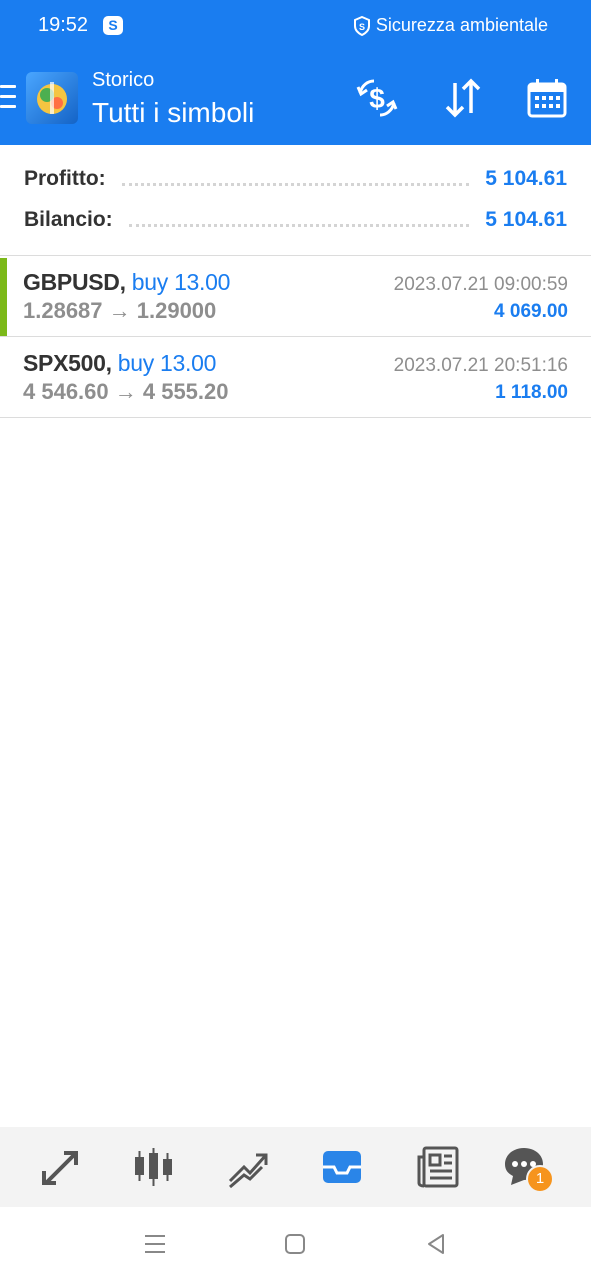 The width and height of the screenshot is (591, 1280). What do you see at coordinates (295, 417) in the screenshot?
I see `divider` at bounding box center [295, 417].